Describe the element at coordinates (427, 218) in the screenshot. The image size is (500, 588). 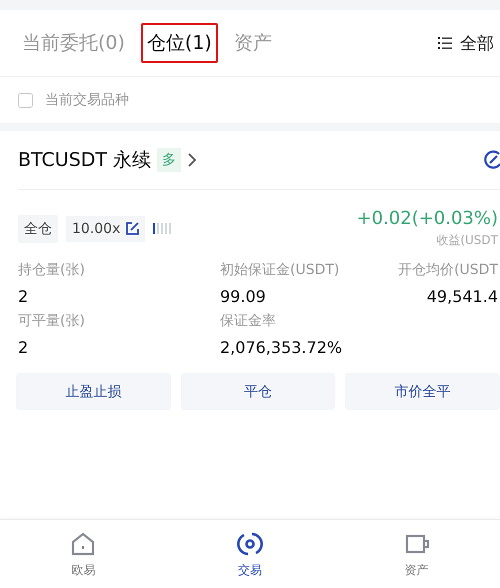
I see `pnl-value: +0.02(+0.03%)` at that location.